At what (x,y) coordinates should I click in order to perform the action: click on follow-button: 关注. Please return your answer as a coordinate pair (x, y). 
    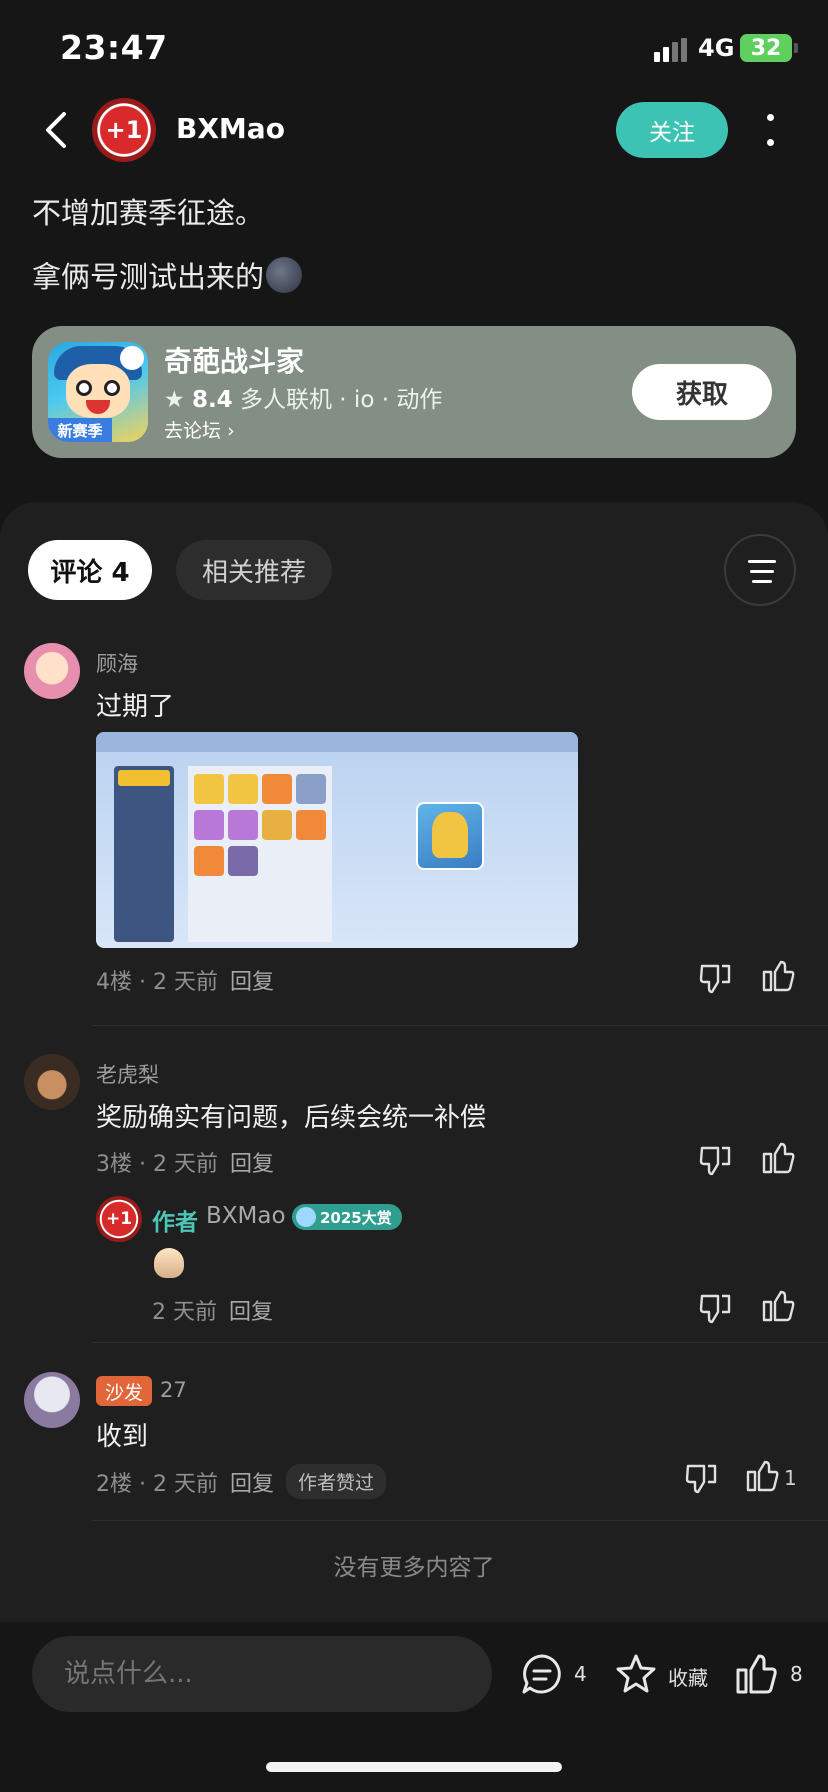
    Looking at the image, I should click on (672, 130).